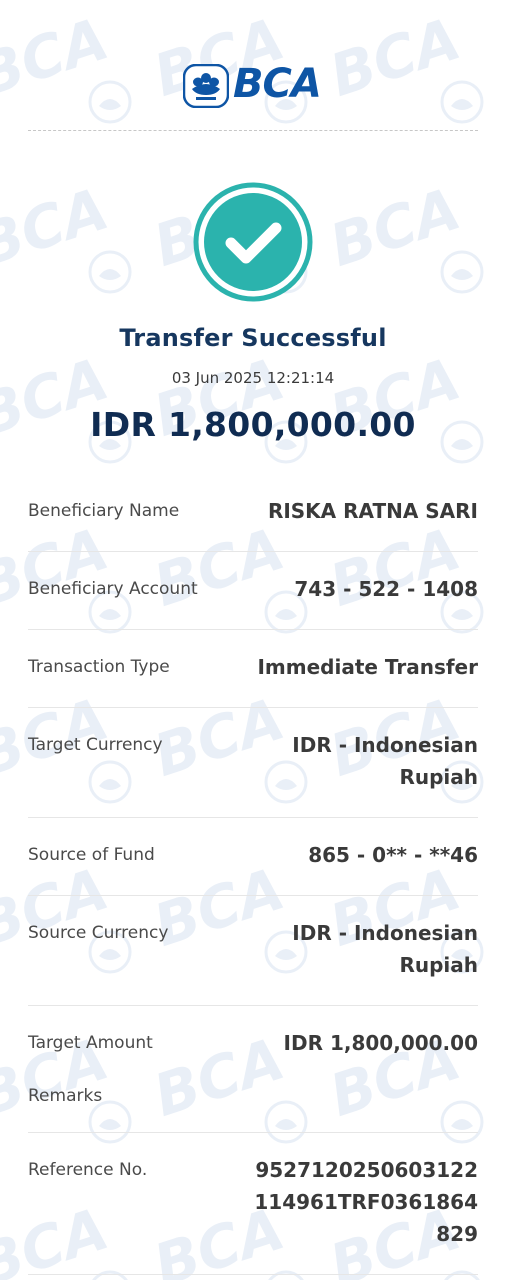 The height and width of the screenshot is (1280, 506). I want to click on detail-value: 743 - 522 - 1408, so click(386, 589).